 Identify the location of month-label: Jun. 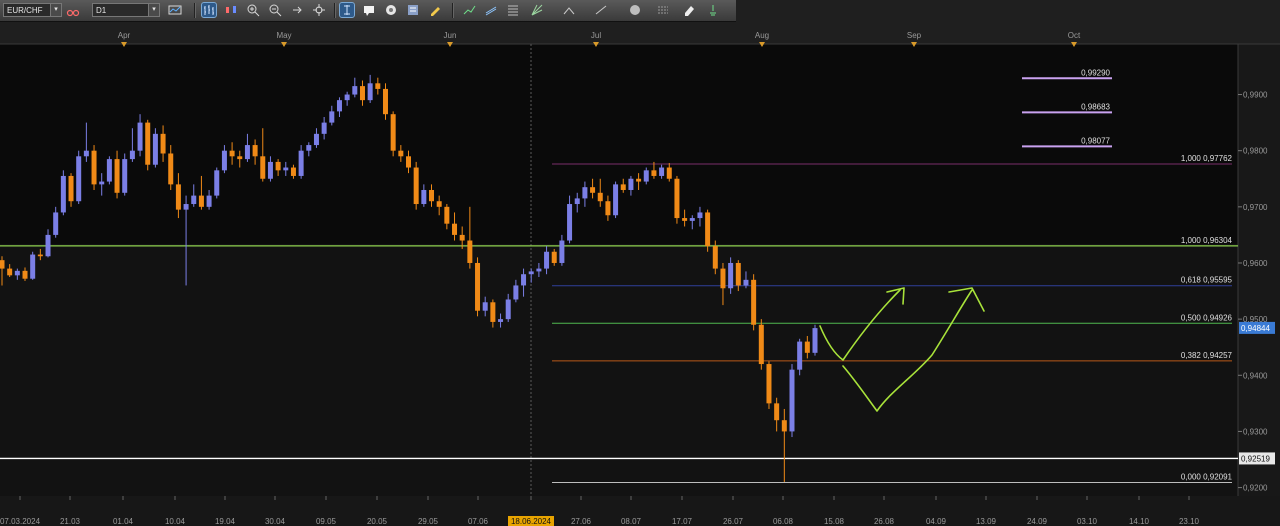
(450, 35).